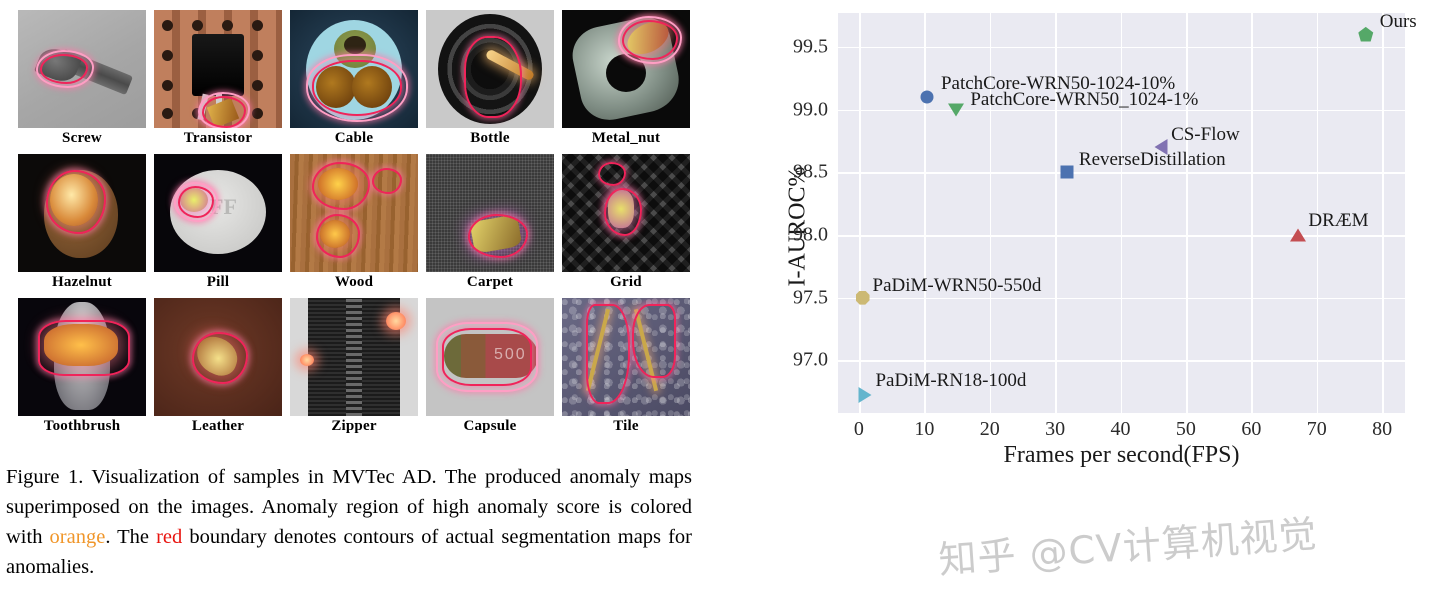 This screenshot has width=1446, height=602. I want to click on data-point-label-patchcore-wrn50-1024-1: PatchCore-WRN50_1024-1%, so click(1084, 99).